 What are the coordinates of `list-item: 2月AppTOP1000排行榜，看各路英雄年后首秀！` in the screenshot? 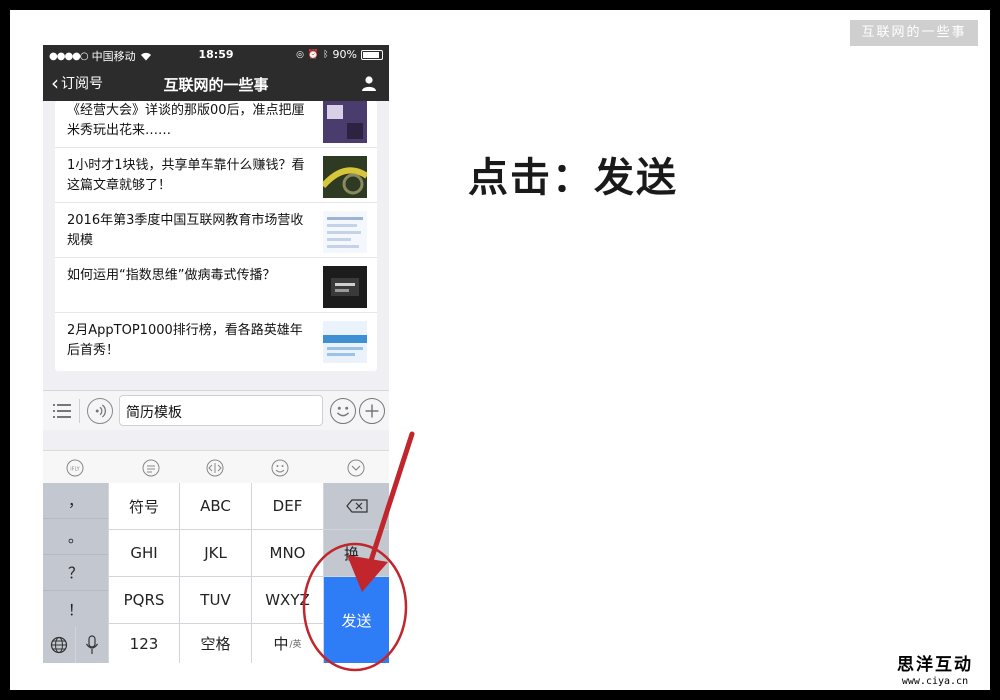 It's located at (216, 340).